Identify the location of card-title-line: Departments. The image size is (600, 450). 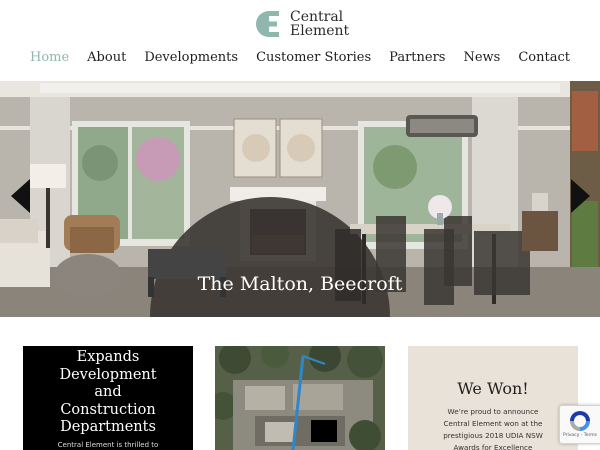
(108, 427).